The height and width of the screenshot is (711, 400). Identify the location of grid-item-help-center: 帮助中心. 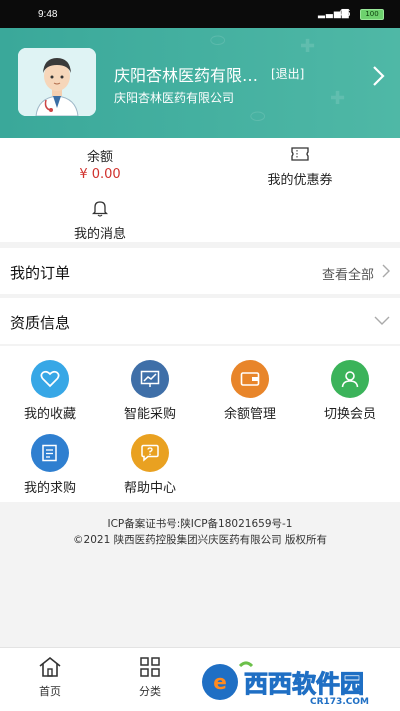
(150, 465).